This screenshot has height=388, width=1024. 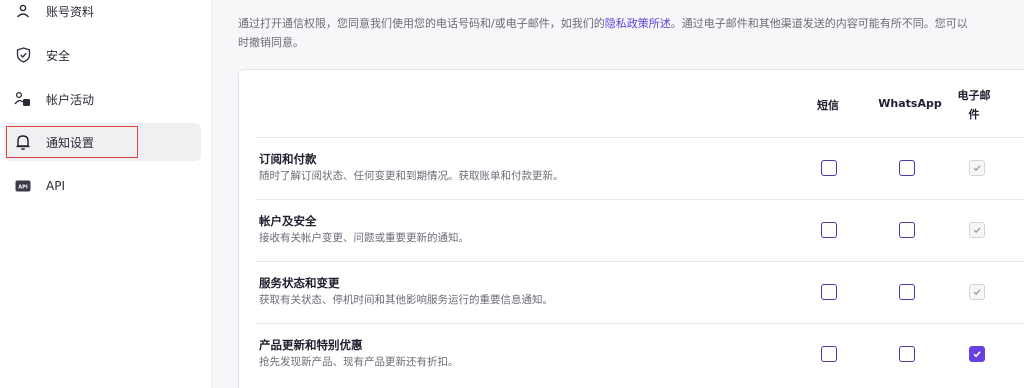 I want to click on table-row: 服务状态和变更 获取有关状态、停机时间和其他影响服务运行的重要信息通知。, so click(x=639, y=292).